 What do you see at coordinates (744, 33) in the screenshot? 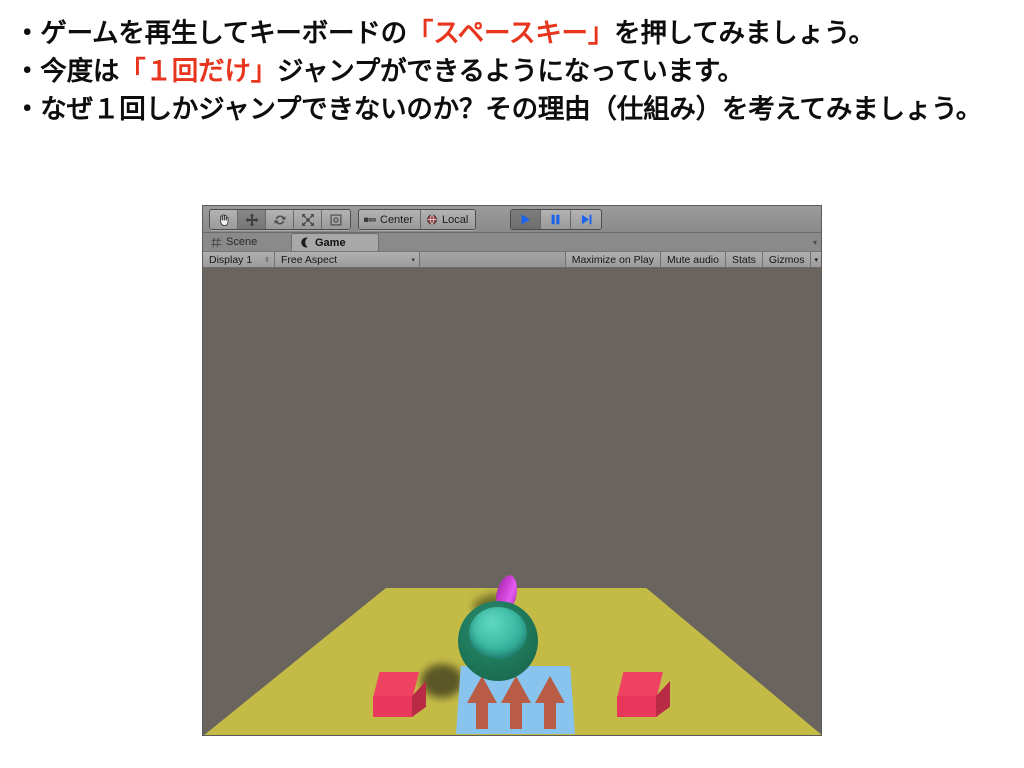
I see `bullet-line-1-part-2: を押してみましょう。` at bounding box center [744, 33].